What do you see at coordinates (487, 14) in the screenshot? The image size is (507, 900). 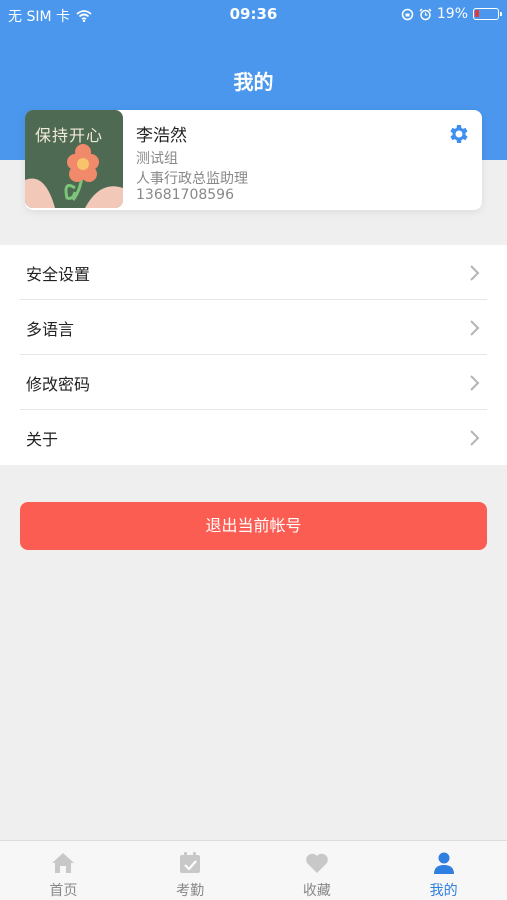 I see `battery-icon` at bounding box center [487, 14].